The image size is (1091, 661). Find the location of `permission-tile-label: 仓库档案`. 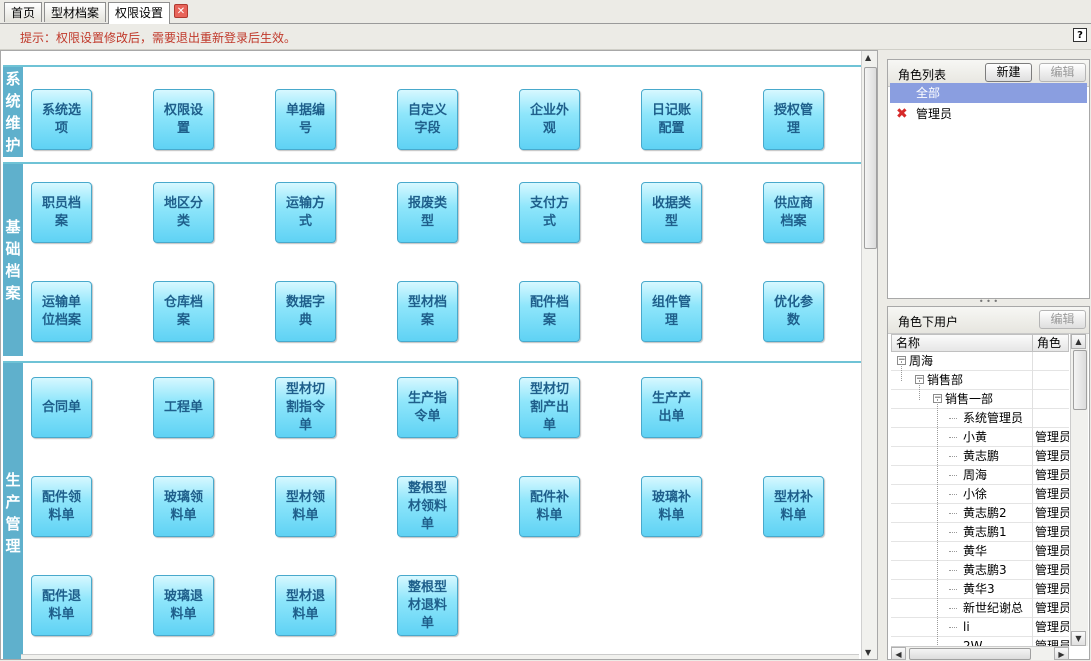

permission-tile-label: 仓库档案 is located at coordinates (183, 311).